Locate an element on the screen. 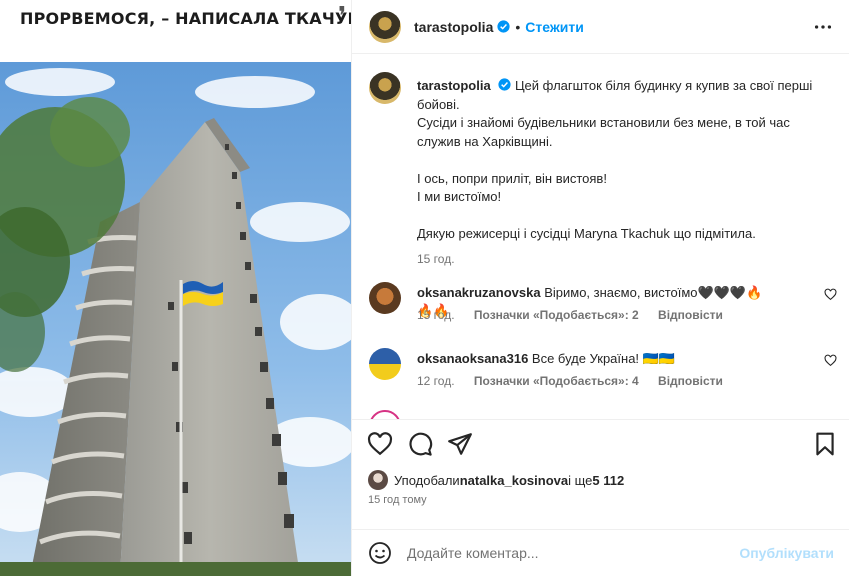  likes-summary: Уподобали natalka_kosinova і ще 5 112 is located at coordinates (496, 480).